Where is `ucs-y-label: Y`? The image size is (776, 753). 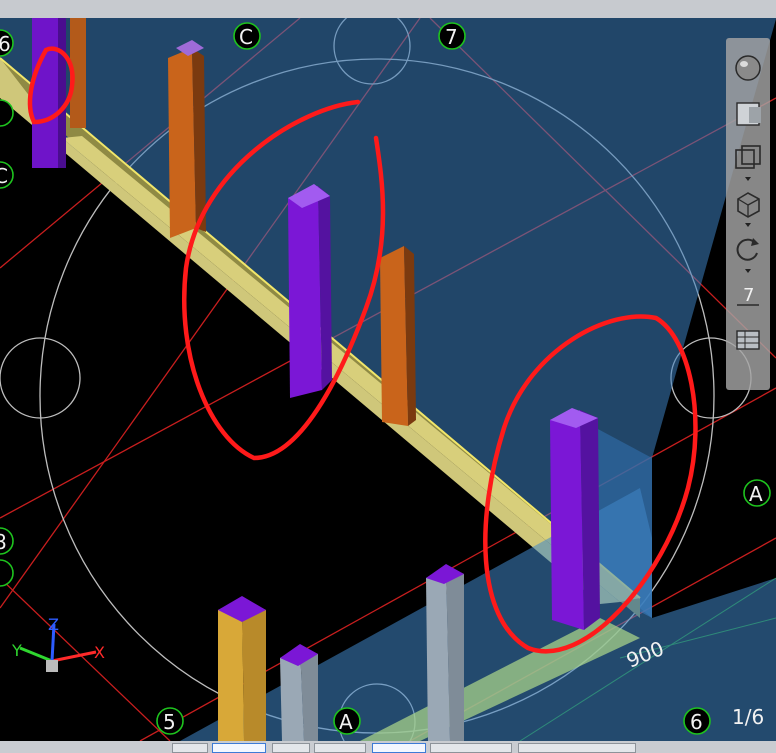
ucs-y-label: Y is located at coordinates (16, 650).